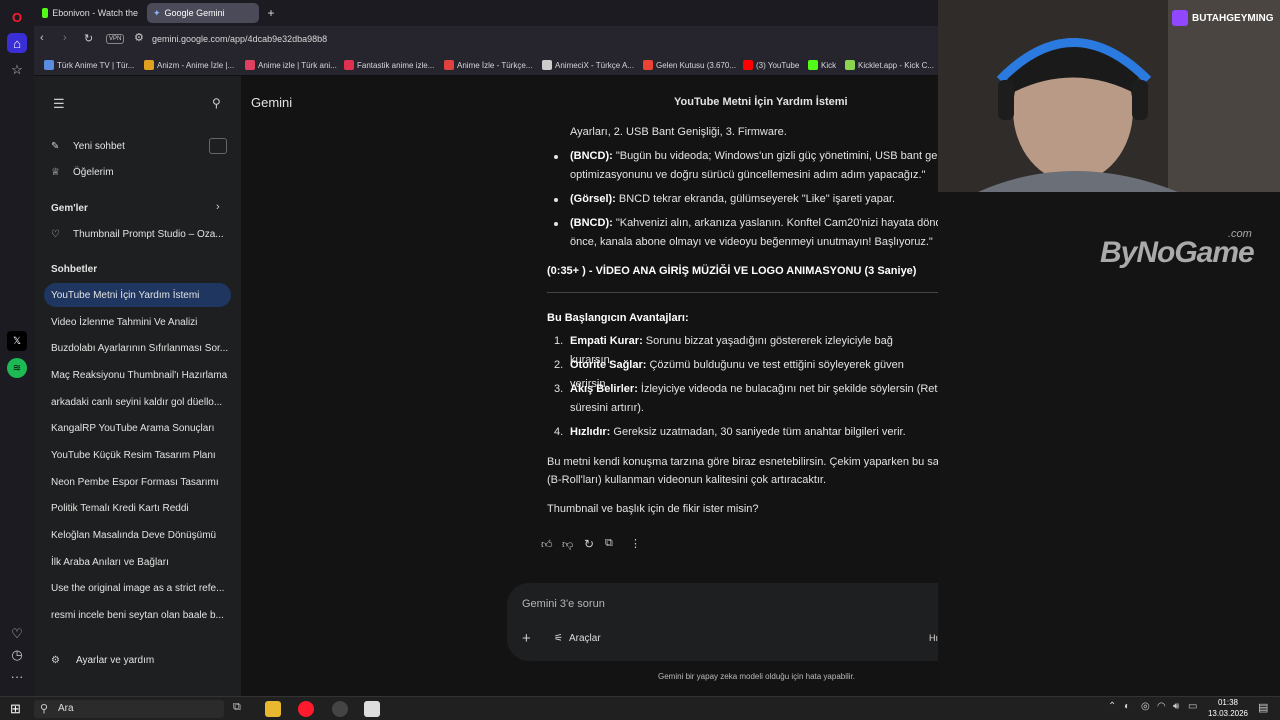 This screenshot has height=720, width=1280. Describe the element at coordinates (526, 638) in the screenshot. I see `add-icon: +` at that location.